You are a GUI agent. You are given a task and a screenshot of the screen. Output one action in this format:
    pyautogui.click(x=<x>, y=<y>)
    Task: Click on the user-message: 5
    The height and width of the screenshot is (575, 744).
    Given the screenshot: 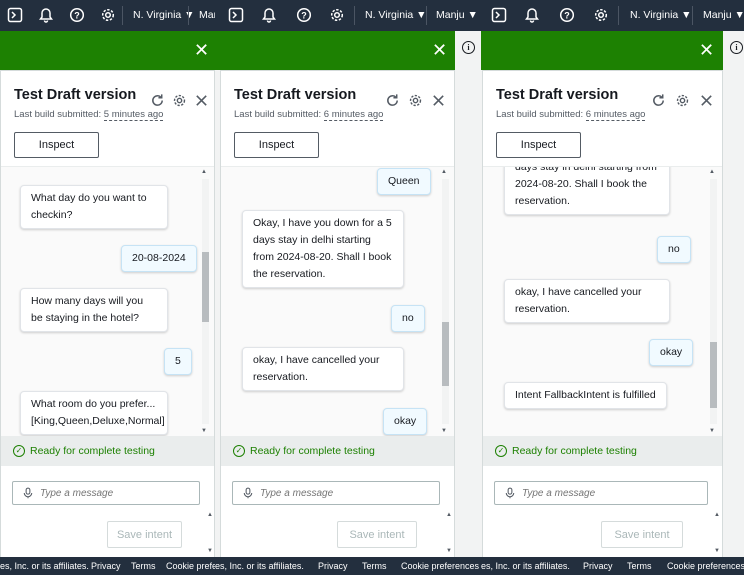 What is the action you would take?
    pyautogui.click(x=178, y=361)
    